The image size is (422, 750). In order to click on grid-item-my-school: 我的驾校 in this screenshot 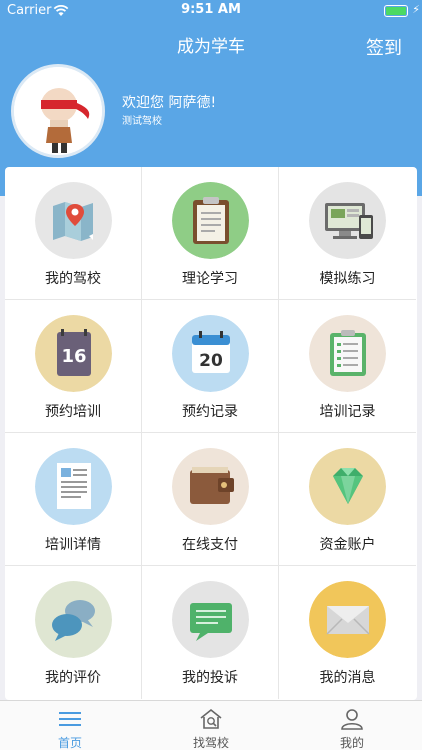, I will do `click(73, 233)`.